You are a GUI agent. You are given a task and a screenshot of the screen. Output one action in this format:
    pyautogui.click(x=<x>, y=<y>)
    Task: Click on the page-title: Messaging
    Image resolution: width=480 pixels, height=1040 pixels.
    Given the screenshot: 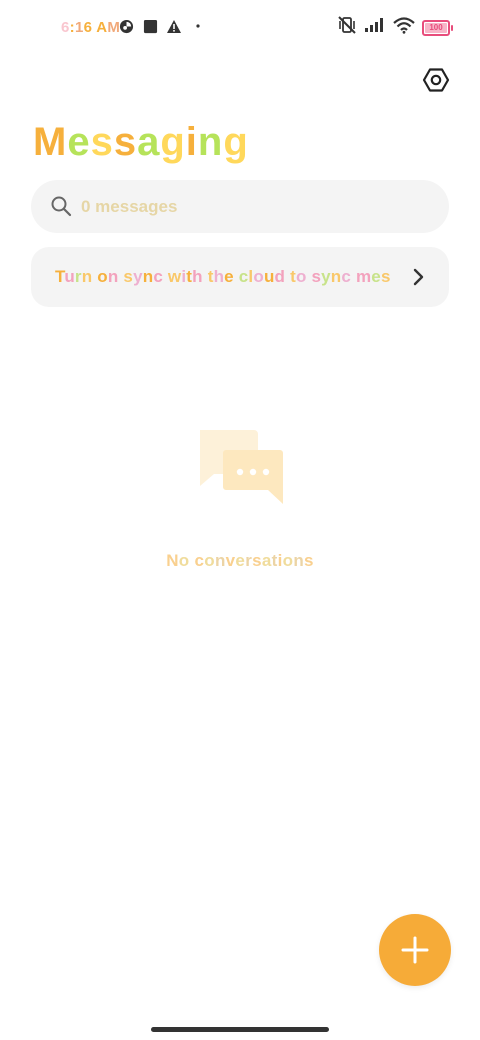 What is the action you would take?
    pyautogui.click(x=141, y=142)
    